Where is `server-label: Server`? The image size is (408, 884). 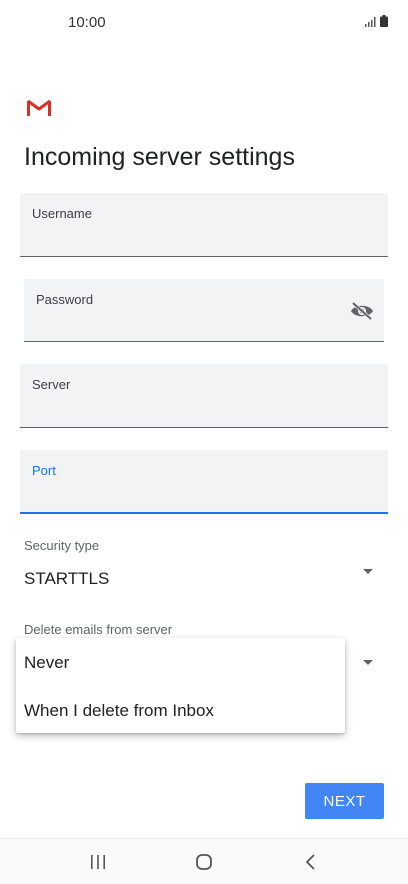
server-label: Server is located at coordinates (51, 384).